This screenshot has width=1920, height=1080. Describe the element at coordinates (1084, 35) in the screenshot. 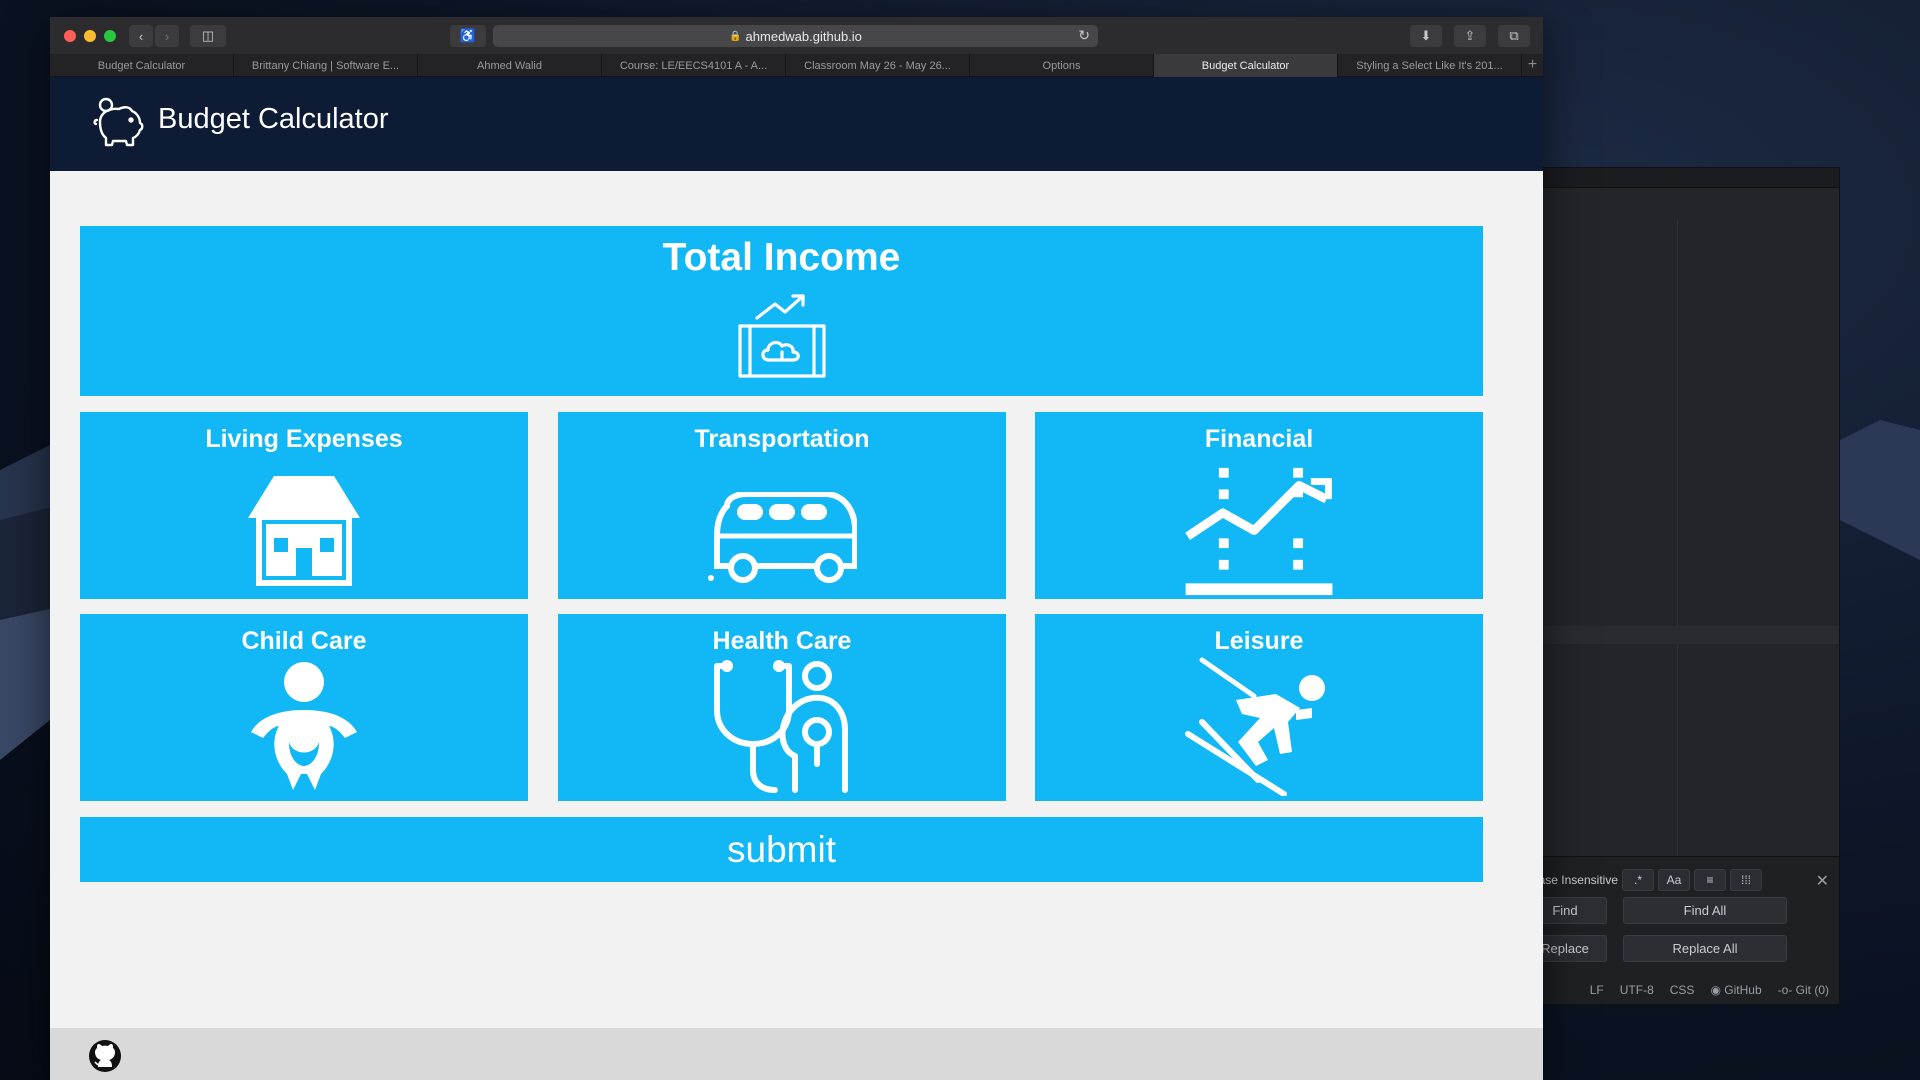

I see `reload-icon: ↻` at that location.